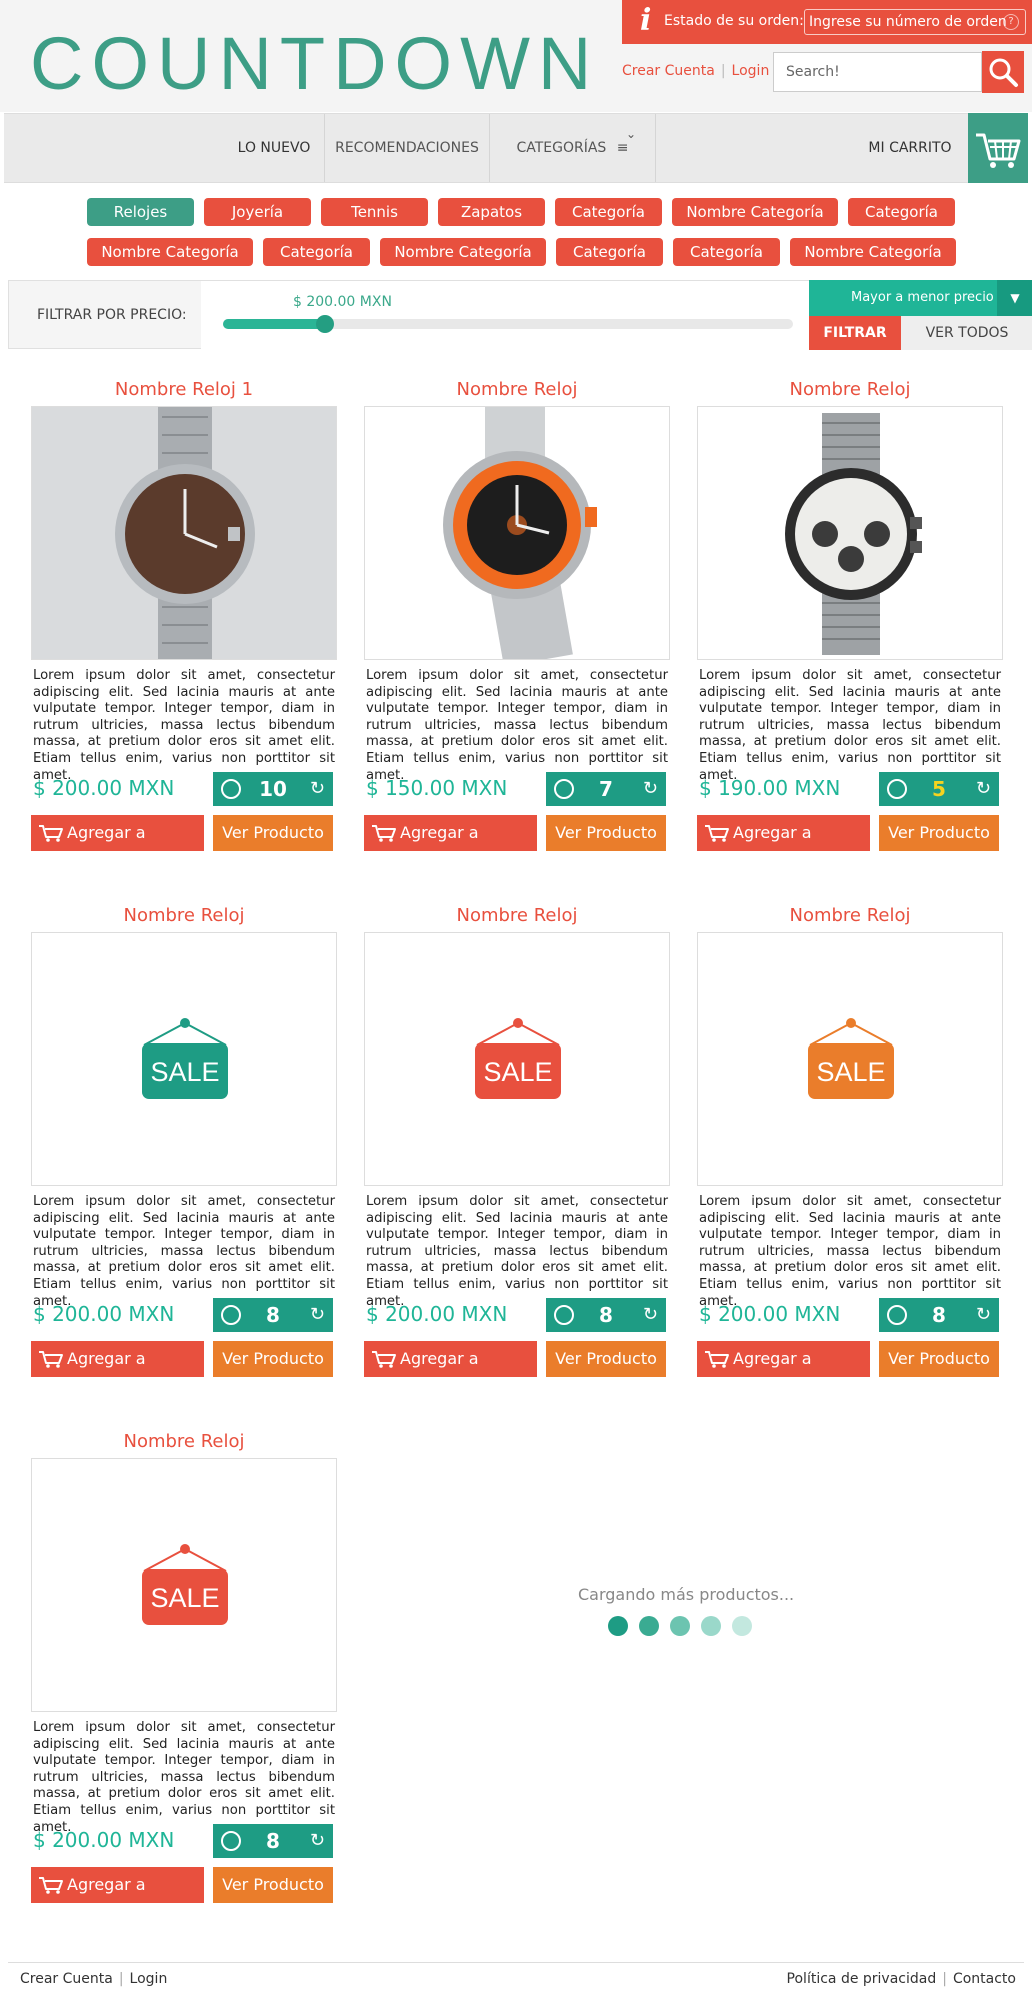 The height and width of the screenshot is (2000, 1032). Describe the element at coordinates (606, 789) in the screenshot. I see `countdown-value: 7` at that location.